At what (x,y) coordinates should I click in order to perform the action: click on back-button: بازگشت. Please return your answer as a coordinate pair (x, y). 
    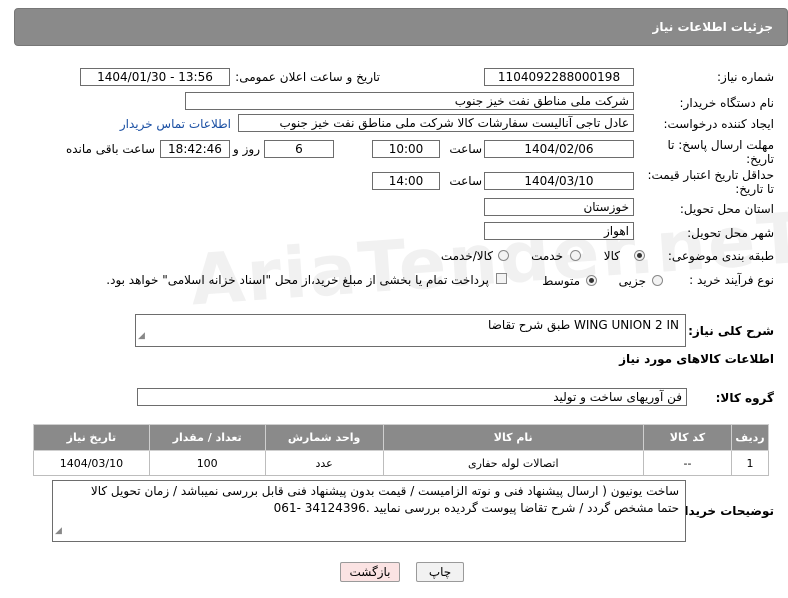
    Looking at the image, I should click on (370, 572).